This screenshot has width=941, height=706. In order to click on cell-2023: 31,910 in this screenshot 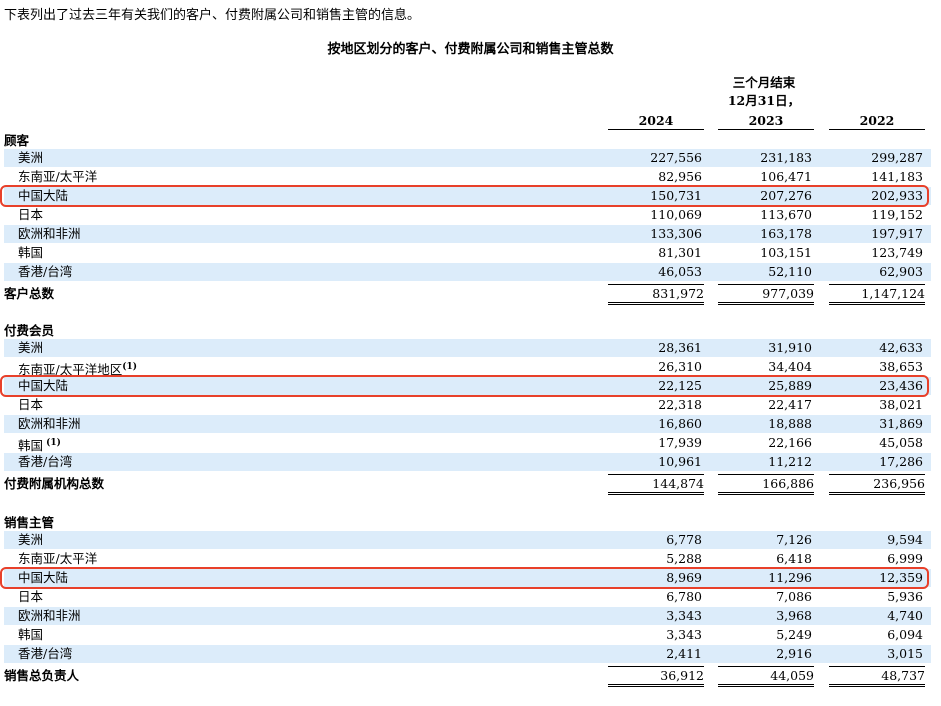, I will do `click(790, 347)`.